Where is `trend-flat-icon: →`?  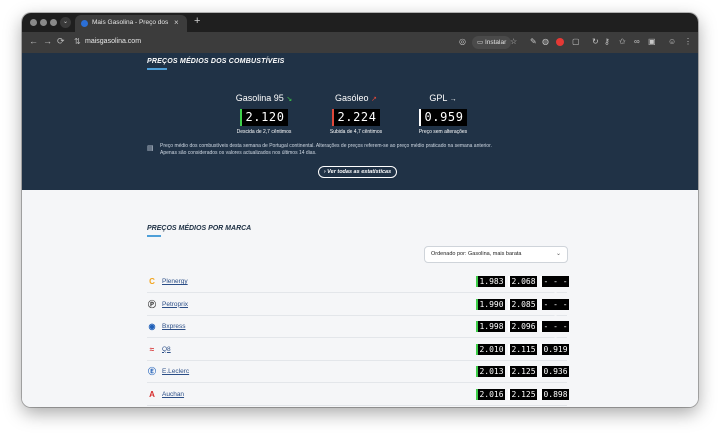
trend-flat-icon: → is located at coordinates (453, 99).